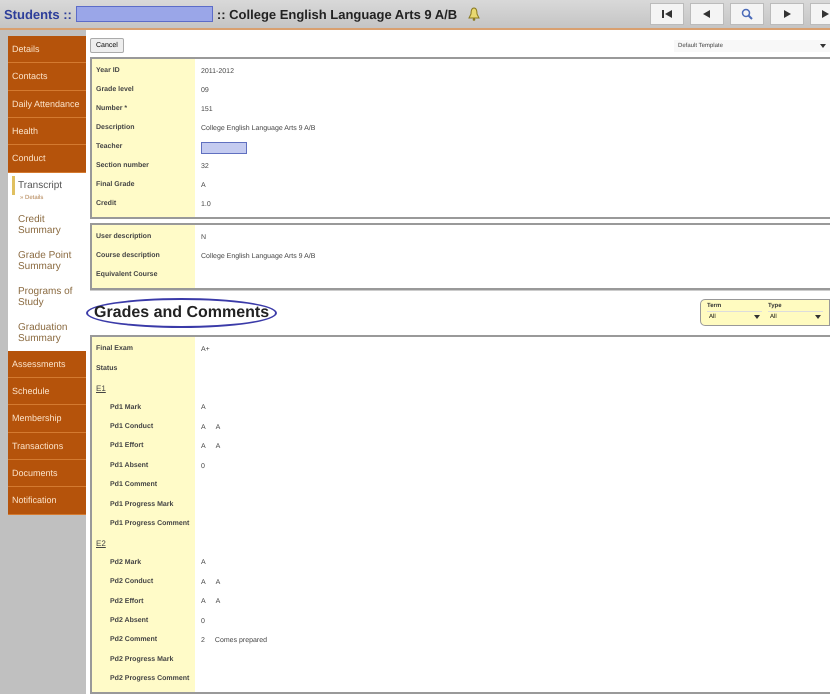 This screenshot has width=830, height=694. What do you see at coordinates (47, 392) in the screenshot?
I see `sidebar-tab: Schedule` at bounding box center [47, 392].